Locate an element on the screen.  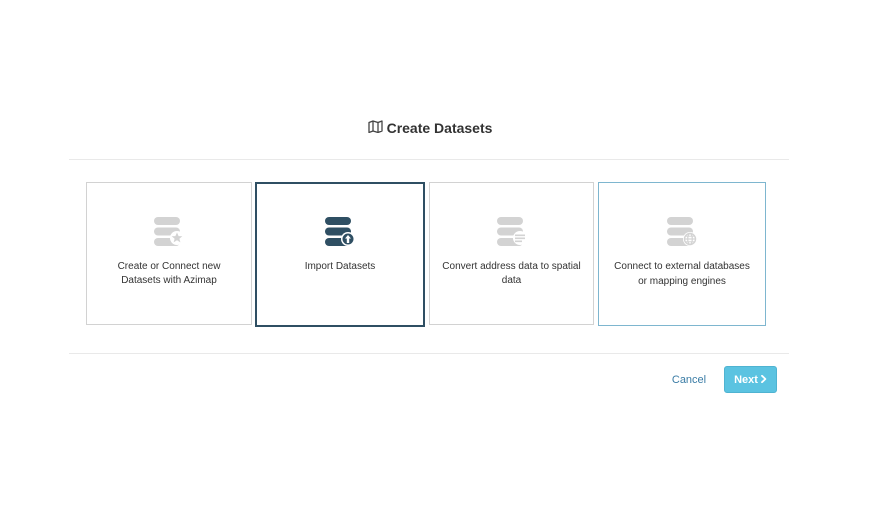
cancel-button: Cancel is located at coordinates (689, 380).